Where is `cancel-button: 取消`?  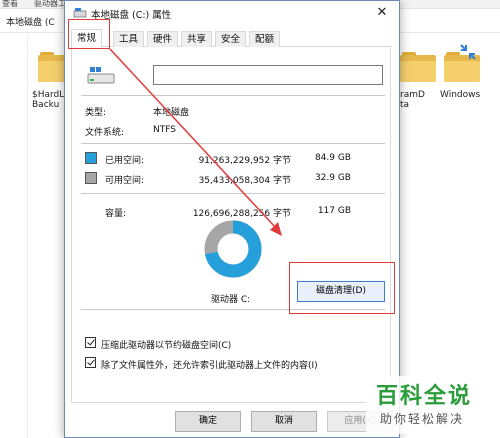 cancel-button: 取消 is located at coordinates (284, 421).